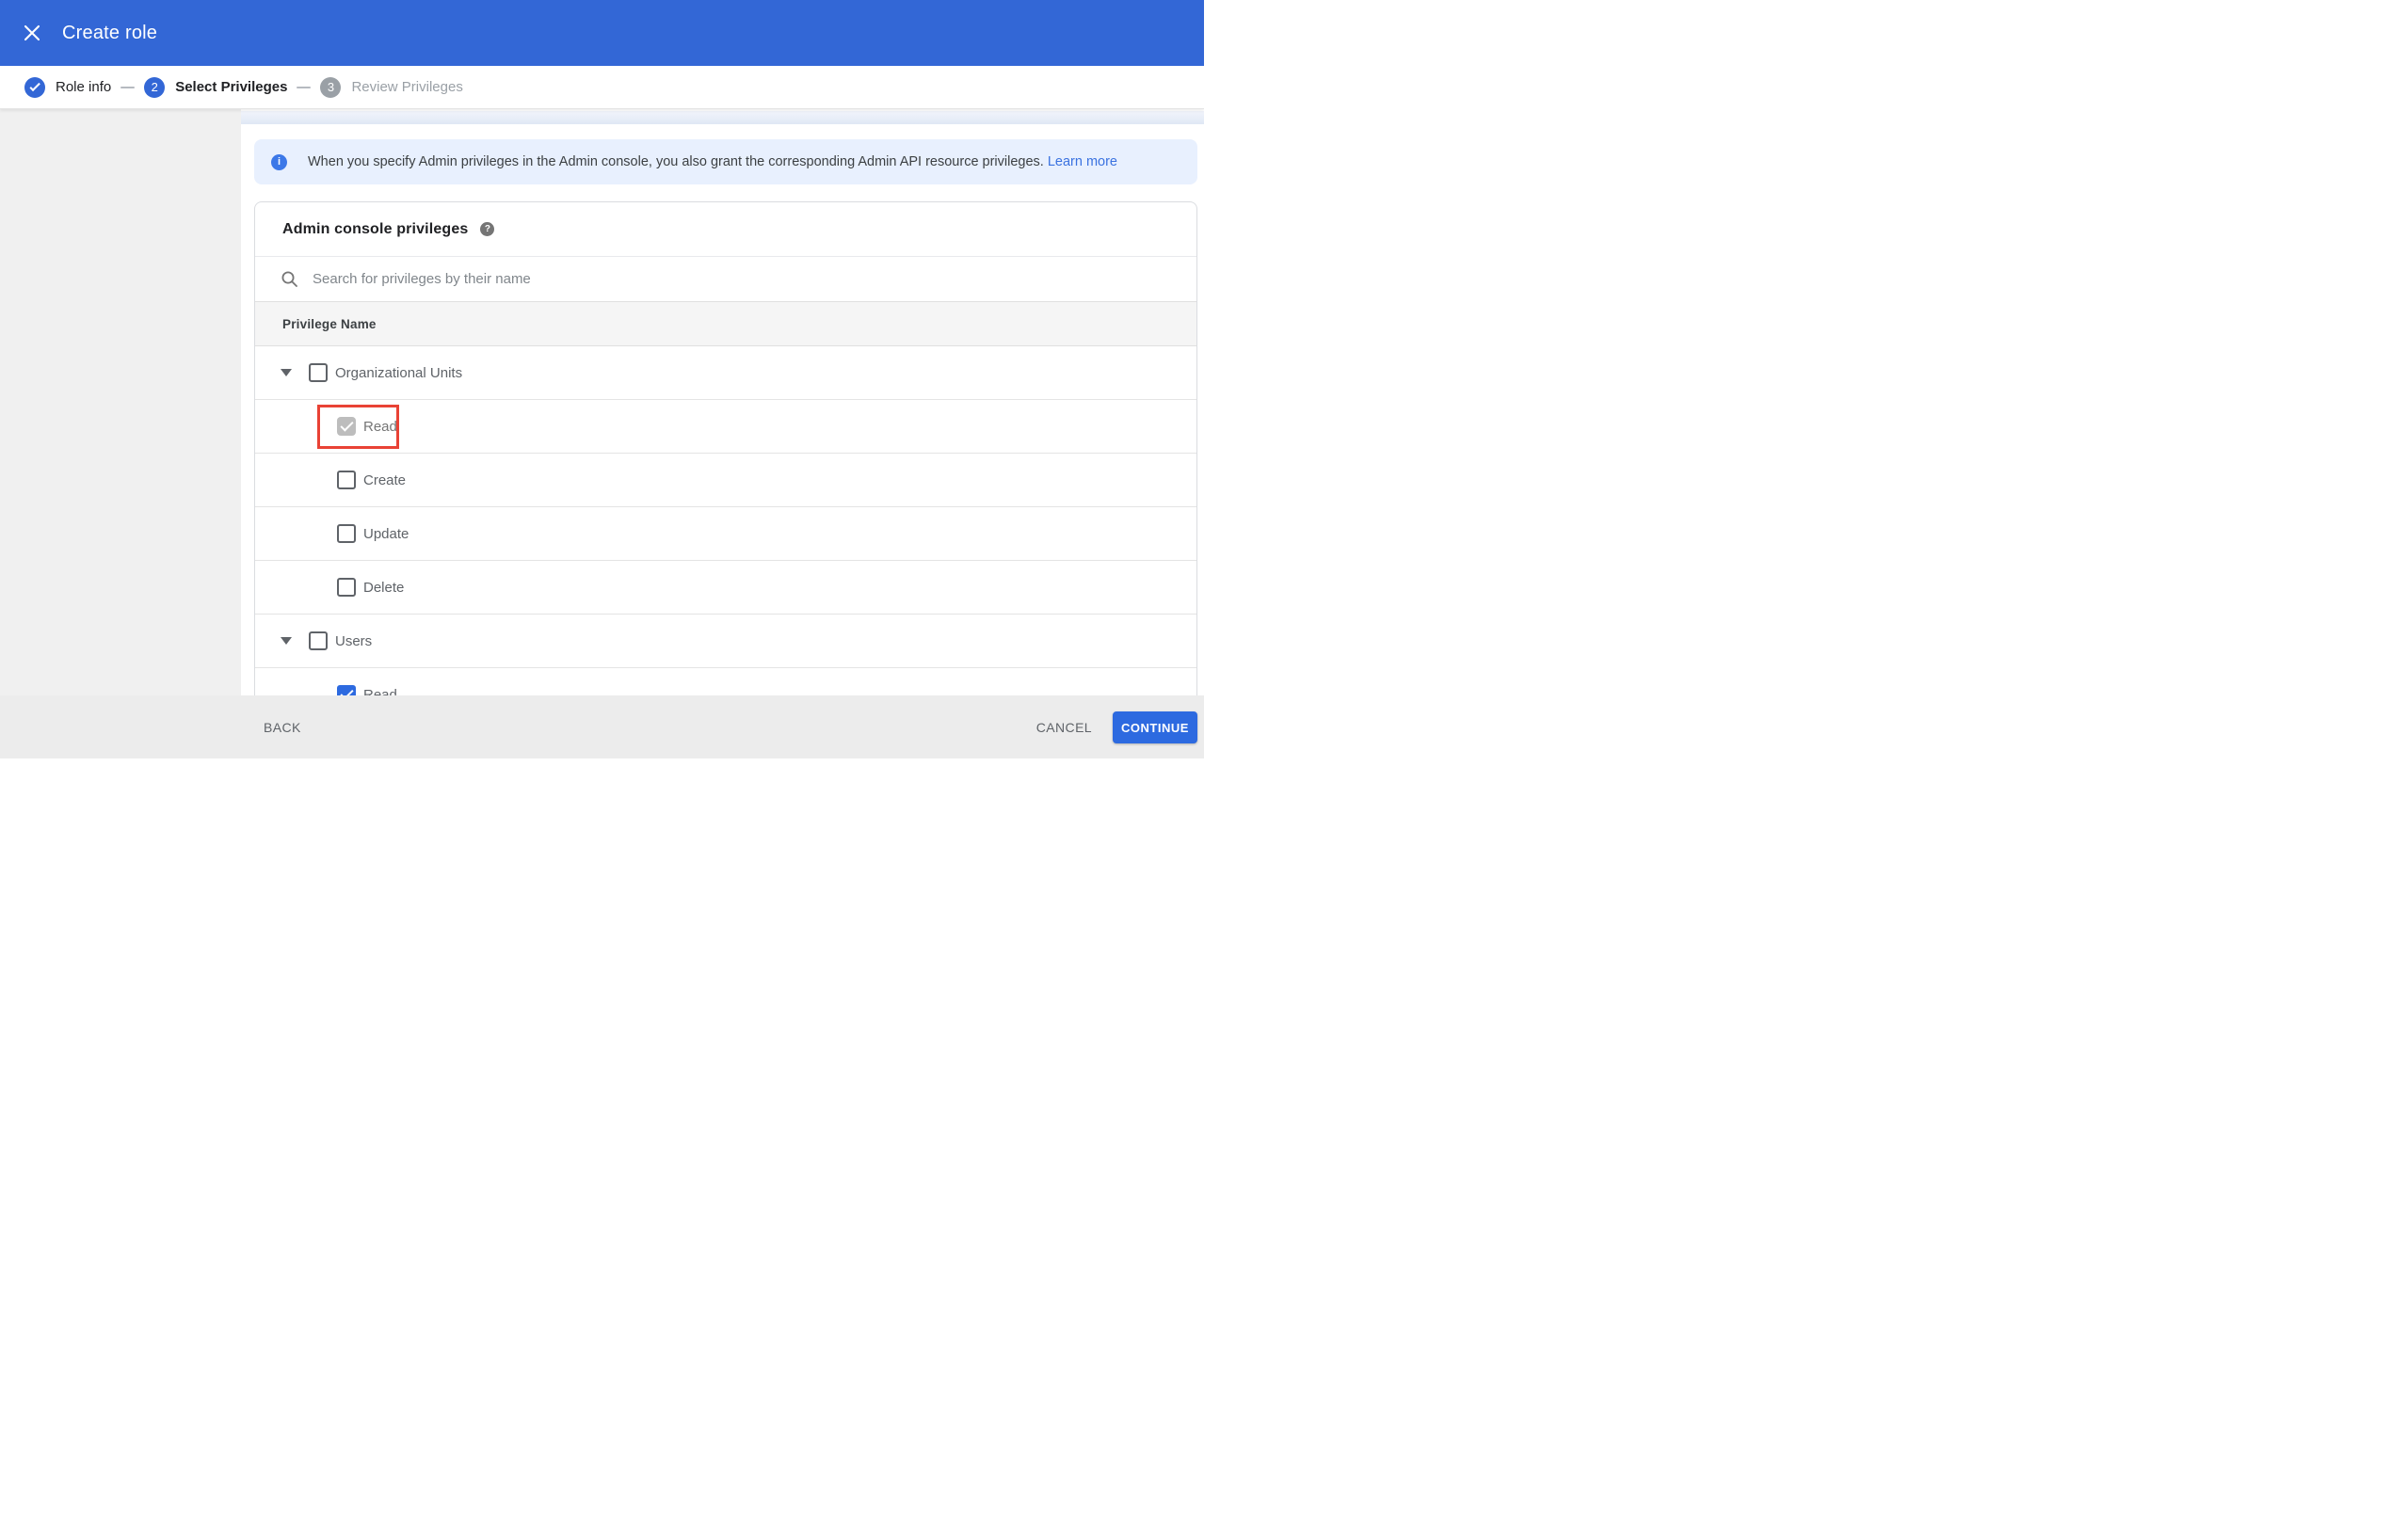 This screenshot has height=1517, width=2408. I want to click on learn-more-link: Learn more, so click(1082, 161).